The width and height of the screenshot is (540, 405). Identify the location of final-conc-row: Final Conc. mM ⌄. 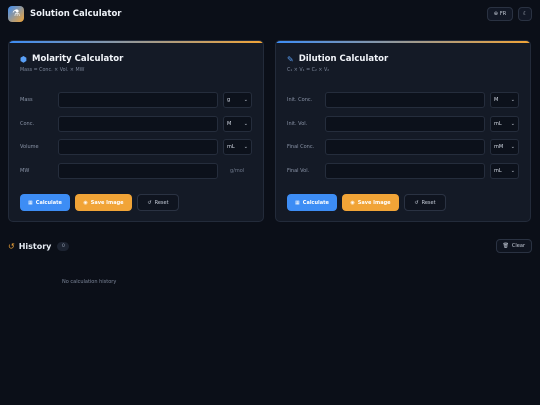
(403, 147).